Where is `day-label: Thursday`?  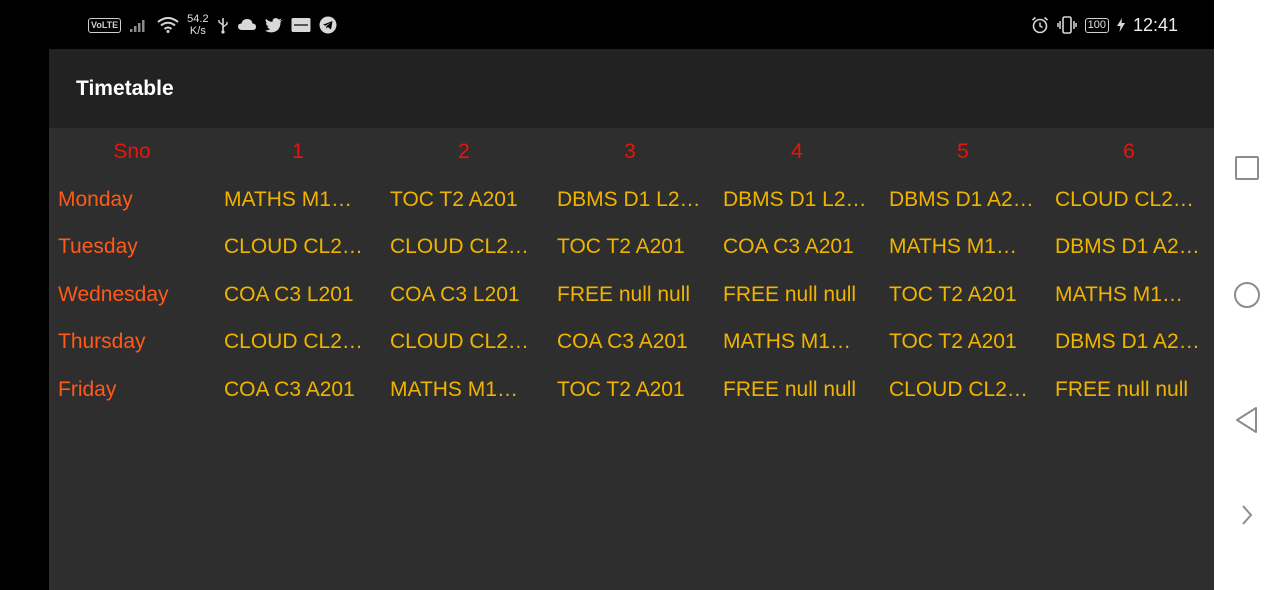
day-label: Thursday is located at coordinates (102, 342).